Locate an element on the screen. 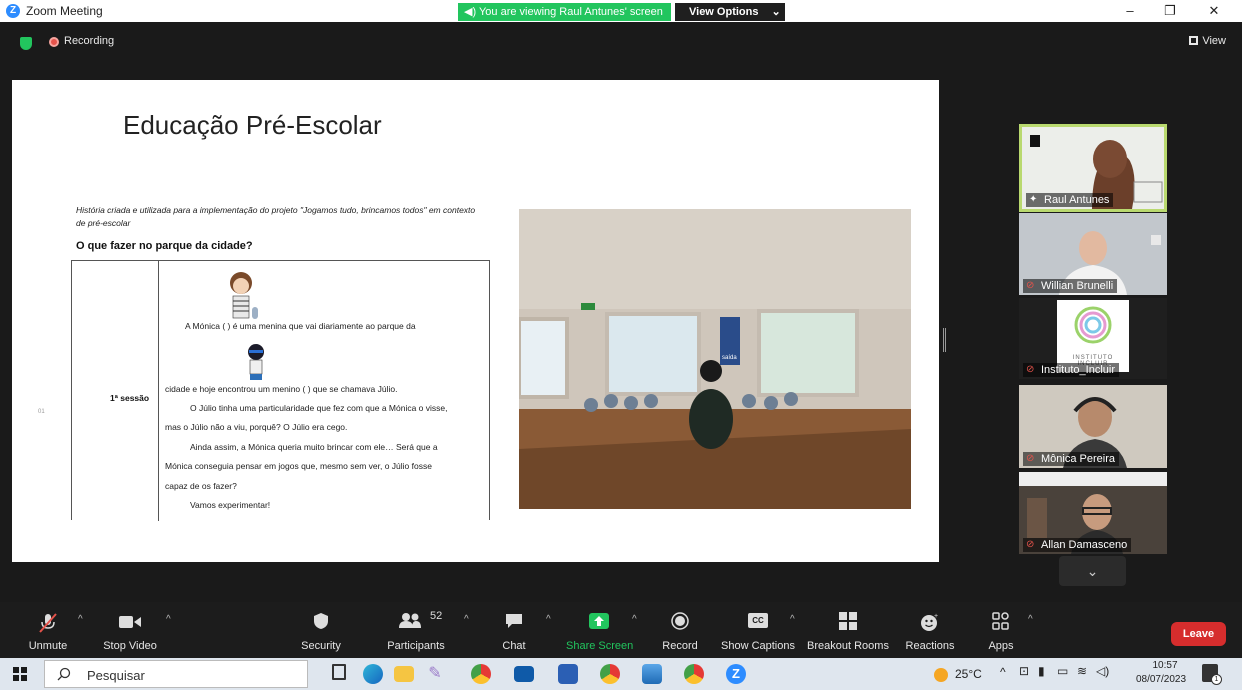 This screenshot has width=1242, height=690. muted-mic-icon: ⊘ is located at coordinates (1030, 369).